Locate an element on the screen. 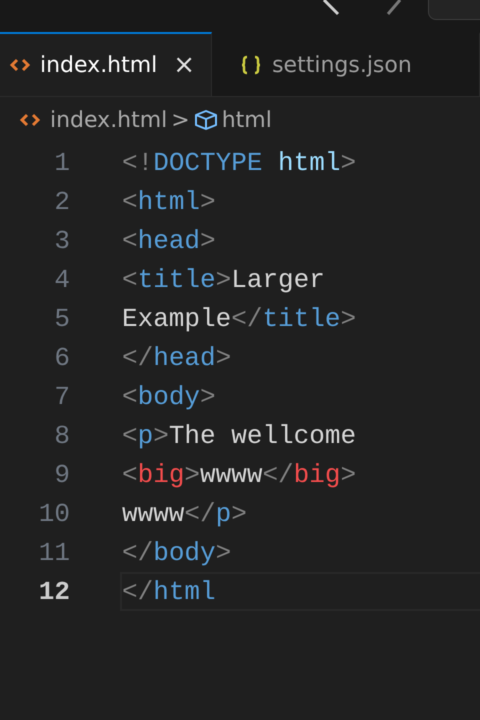 The image size is (480, 720). code-line: <p>The wellcome is located at coordinates (239, 436).